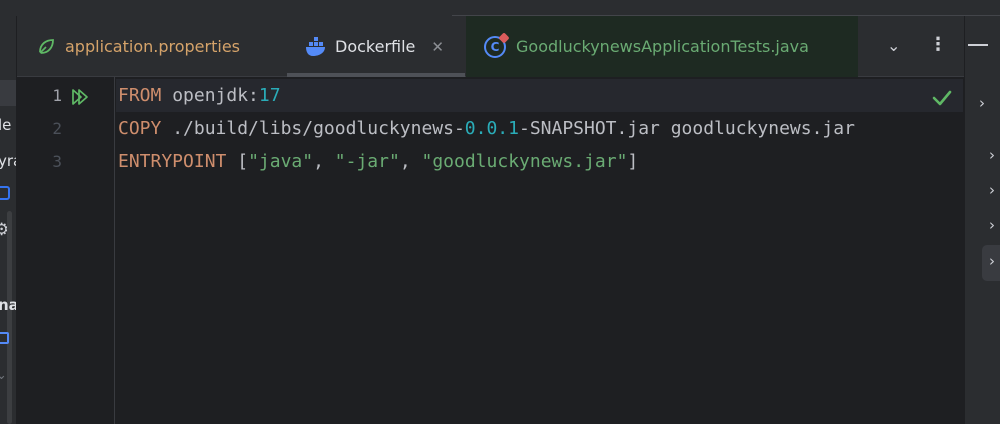 The image size is (1000, 424). Describe the element at coordinates (152, 46) in the screenshot. I see `tab-label: application.properties` at that location.